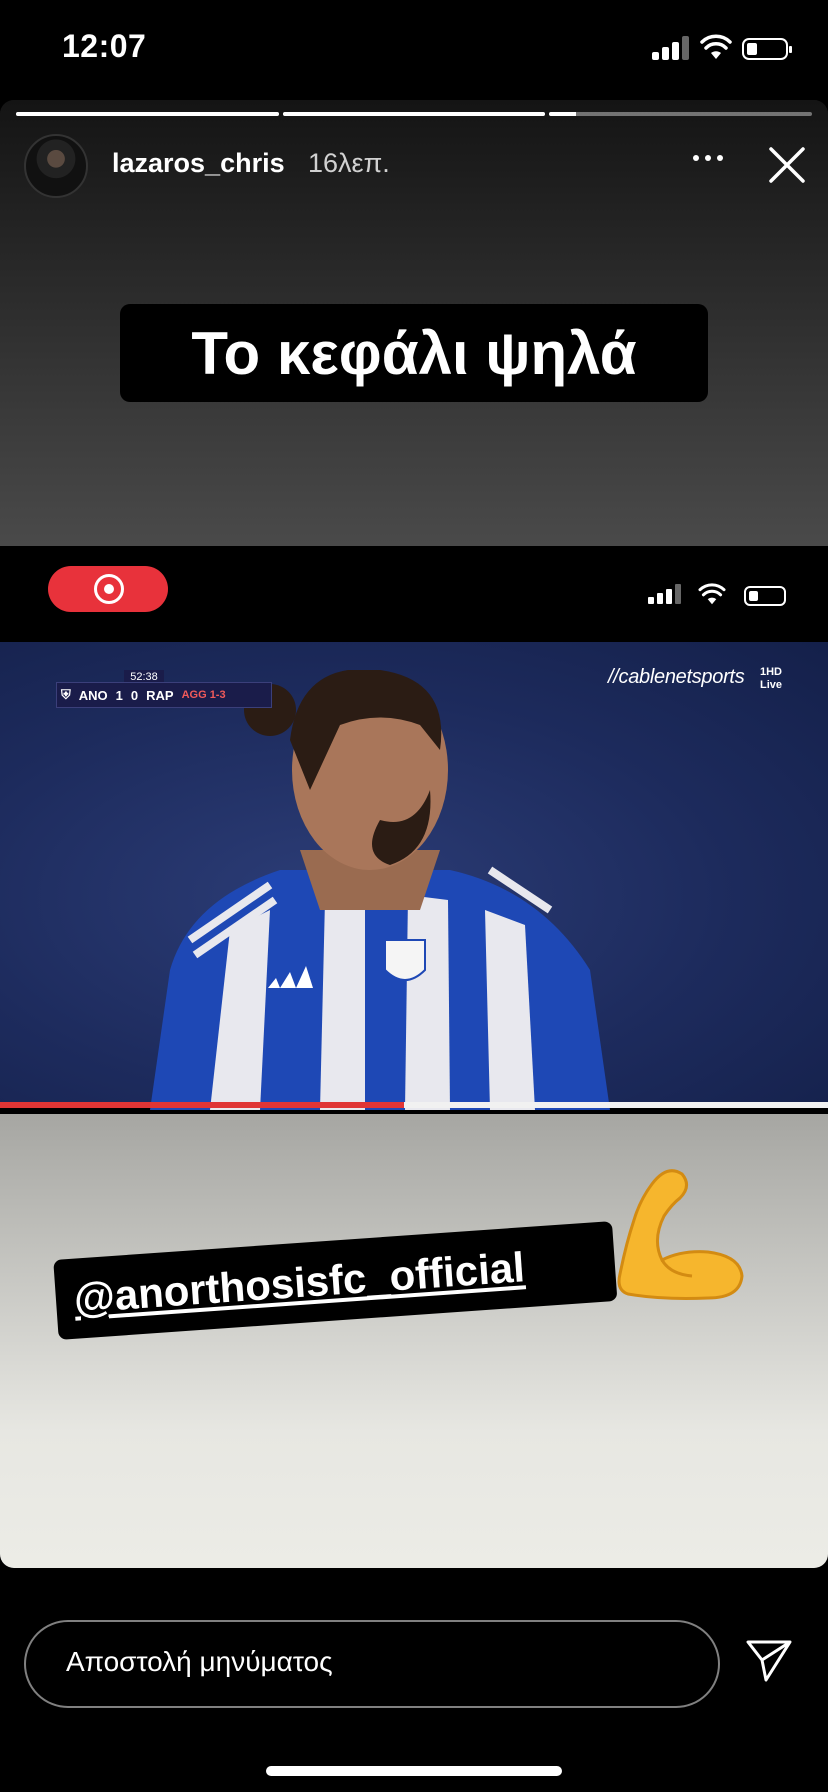 The height and width of the screenshot is (1792, 828). I want to click on flexed-biceps-icon, so click(680, 1234).